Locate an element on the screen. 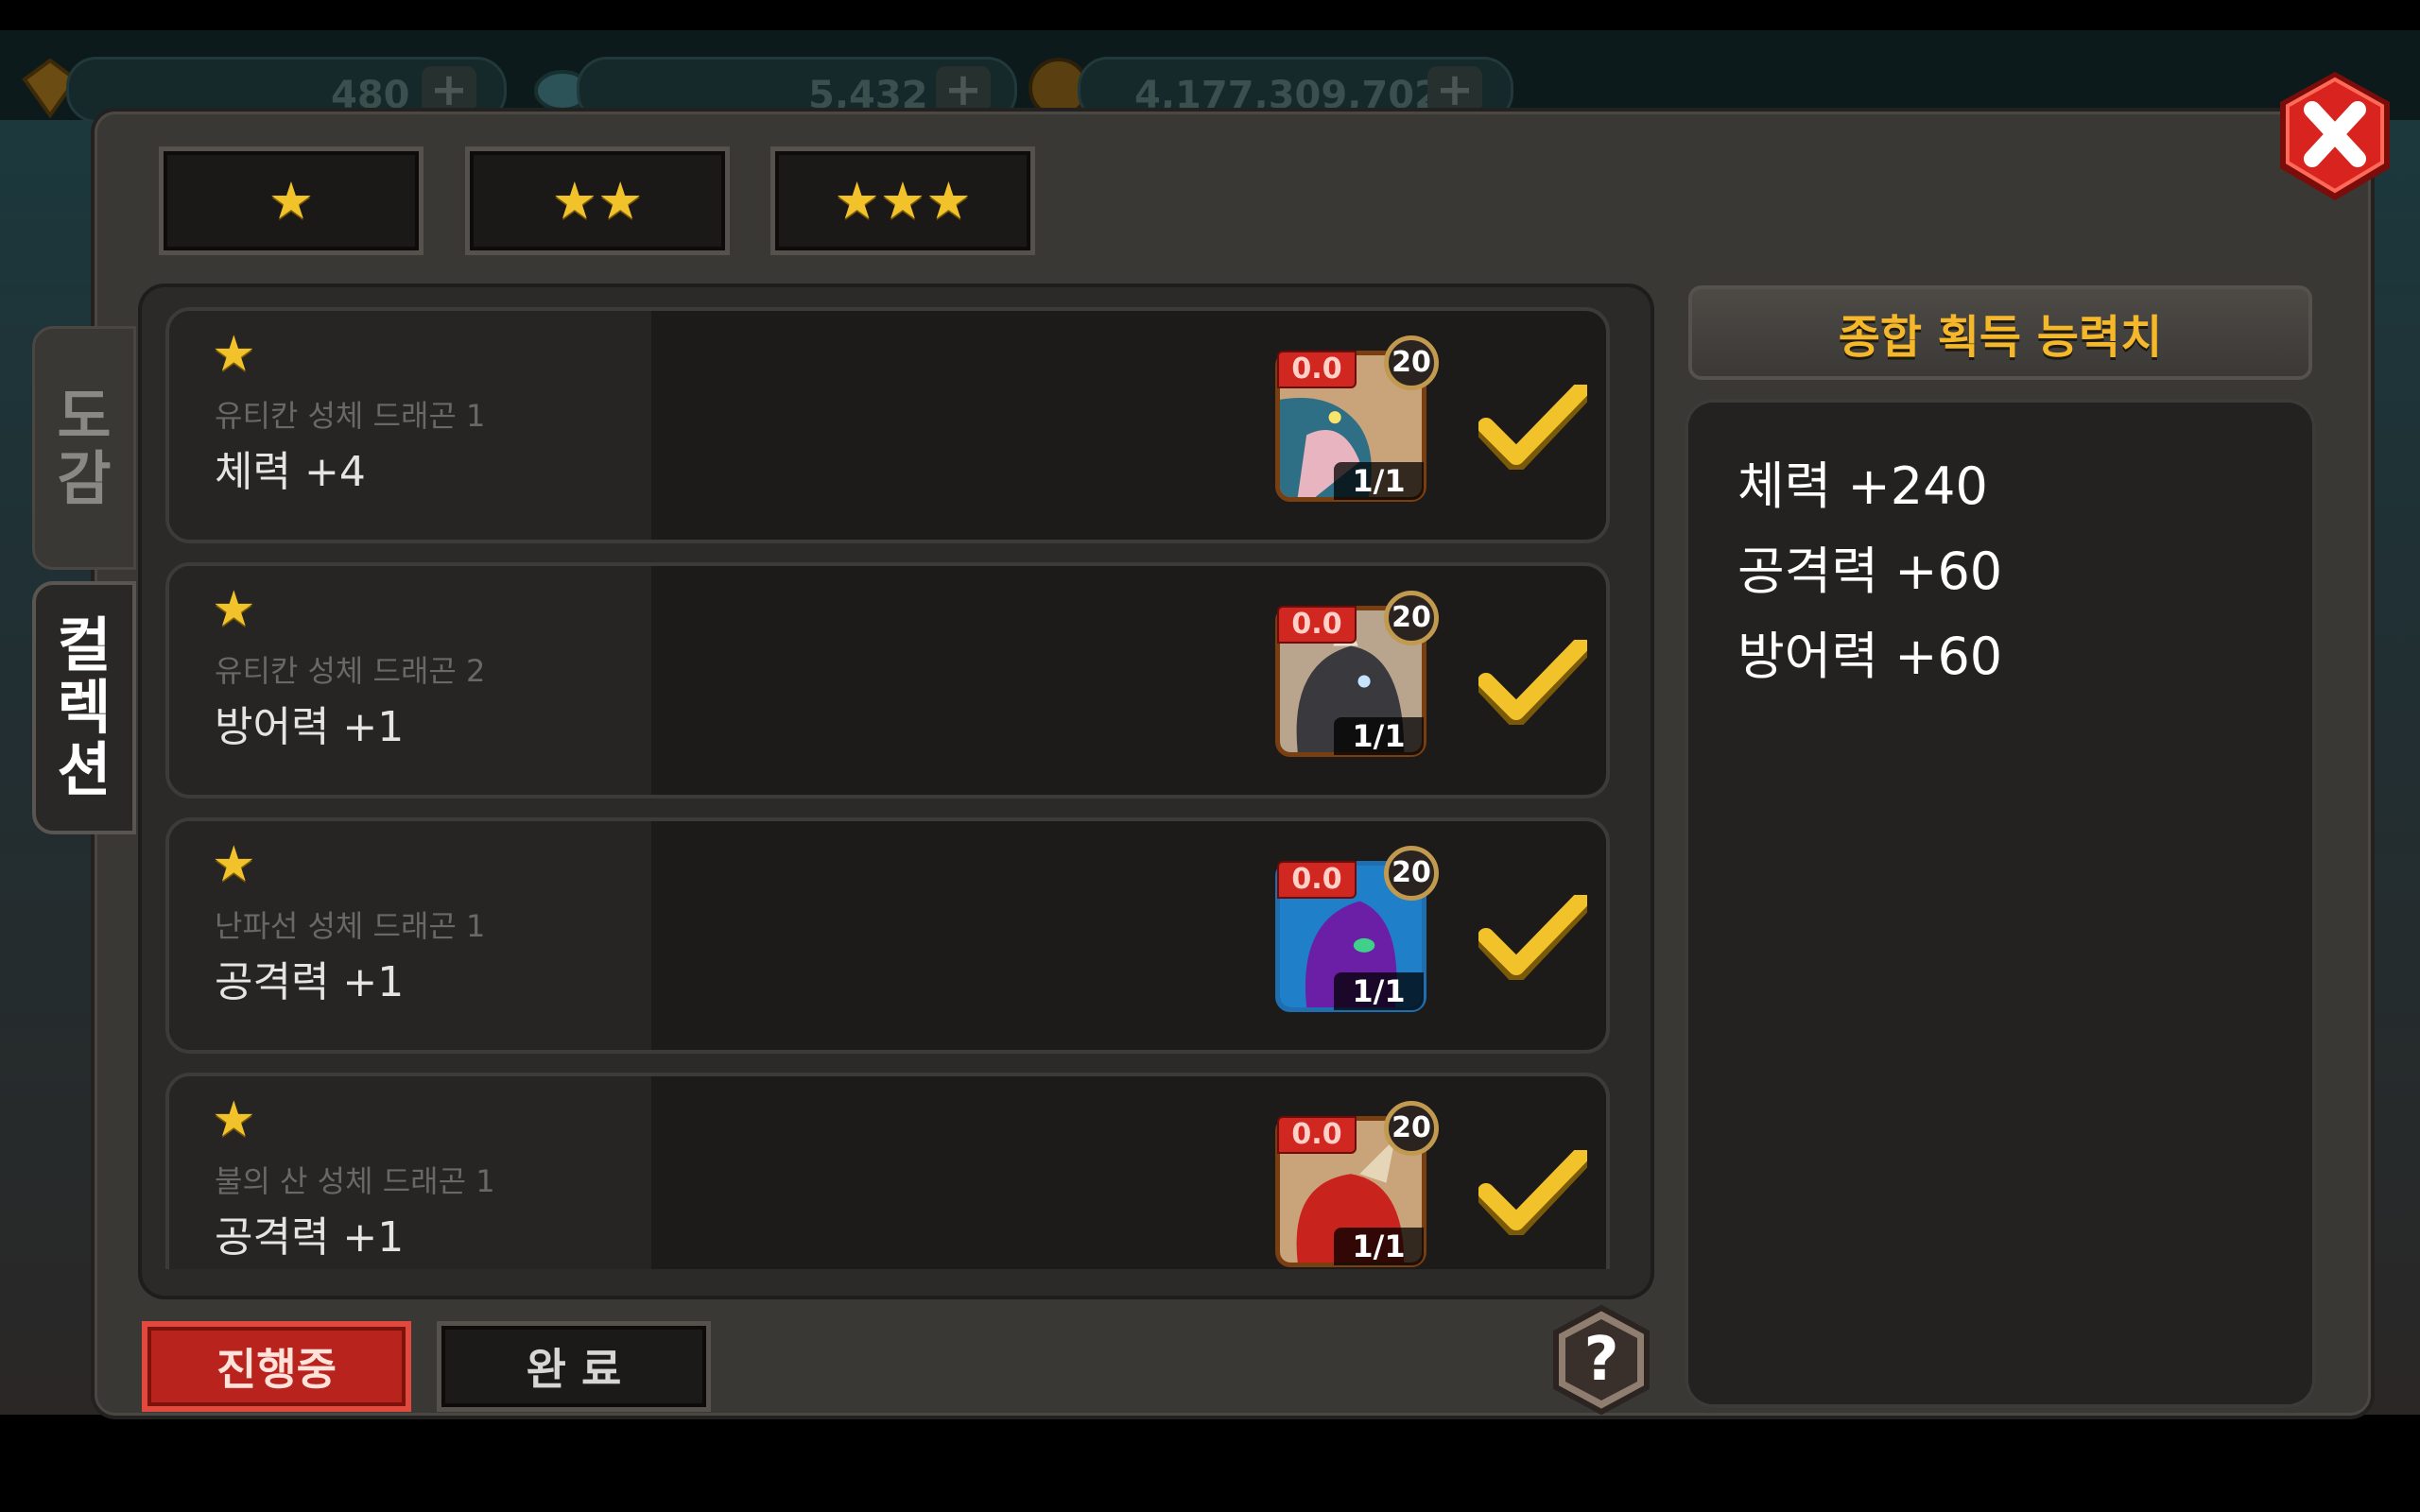 This screenshot has width=2420, height=1512. collection-item: ★ 유티칸 성체 드래곤 2 방어력 +1 0.0 20 1/1 is located at coordinates (888, 680).